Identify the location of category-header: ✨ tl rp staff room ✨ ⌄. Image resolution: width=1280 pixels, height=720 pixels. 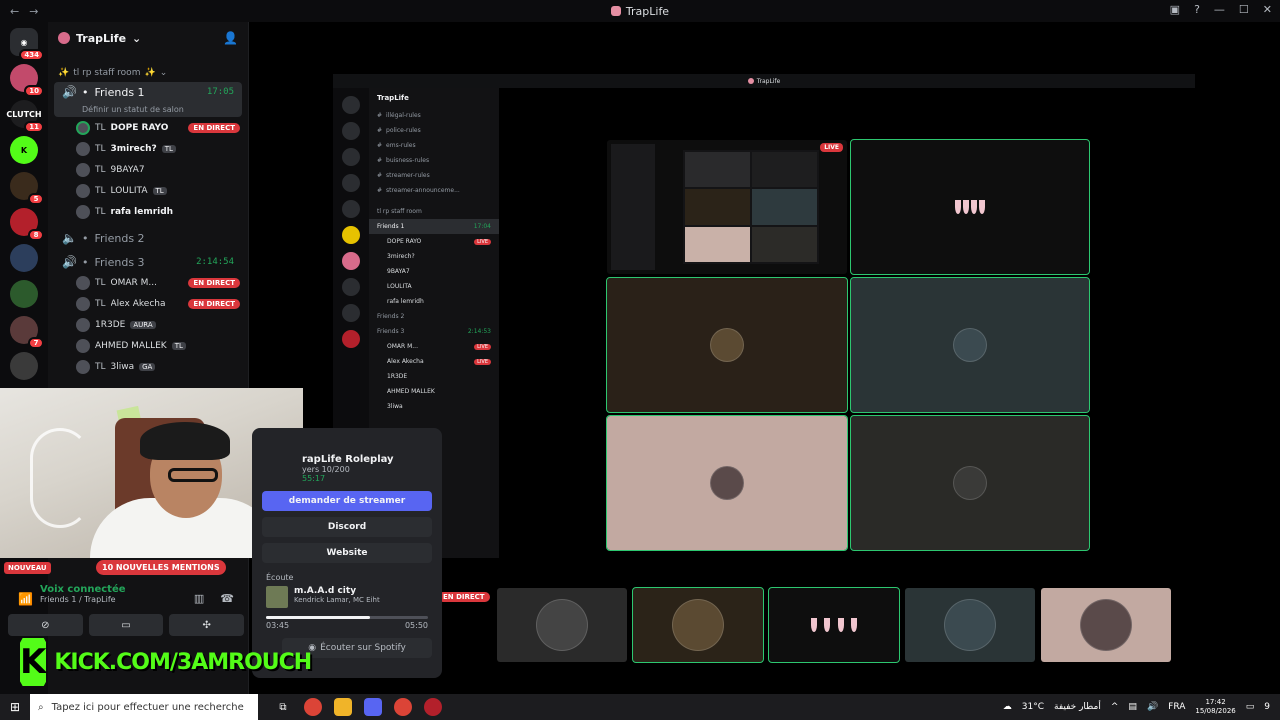
(148, 68).